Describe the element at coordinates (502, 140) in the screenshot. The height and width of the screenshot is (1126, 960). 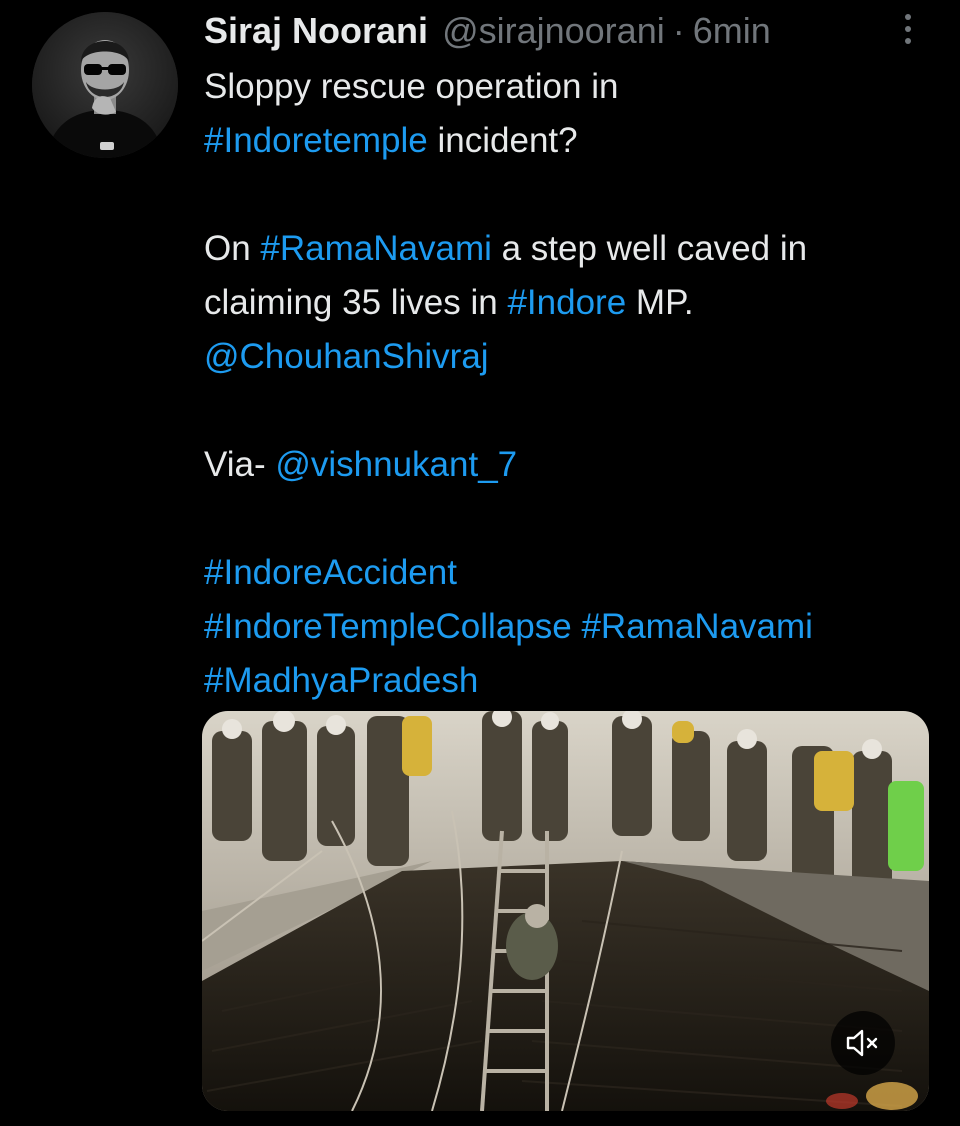
I see `text-segment: incident?` at that location.